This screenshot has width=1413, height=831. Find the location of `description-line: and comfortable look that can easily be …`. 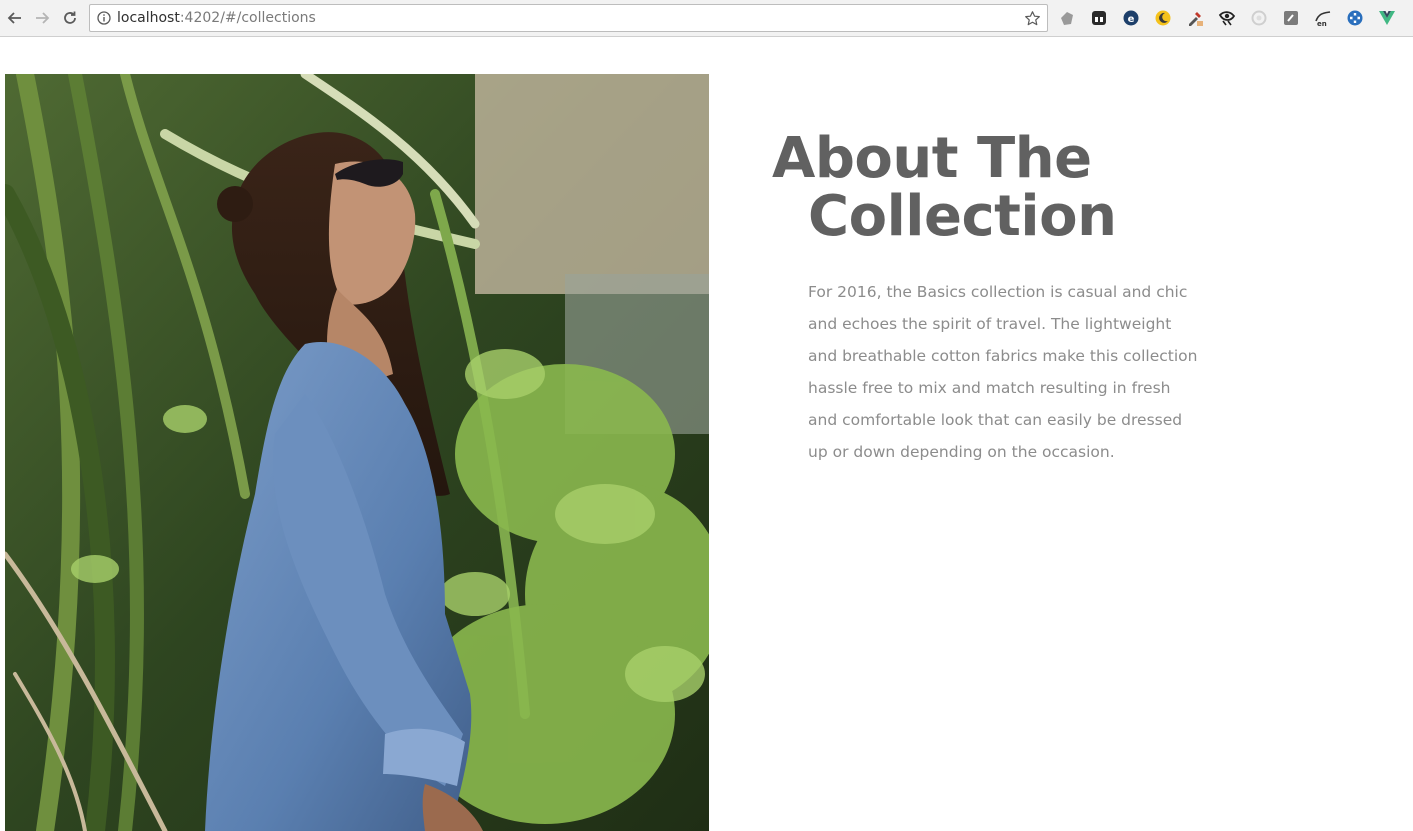

description-line: and comfortable look that can easily be … is located at coordinates (995, 420).